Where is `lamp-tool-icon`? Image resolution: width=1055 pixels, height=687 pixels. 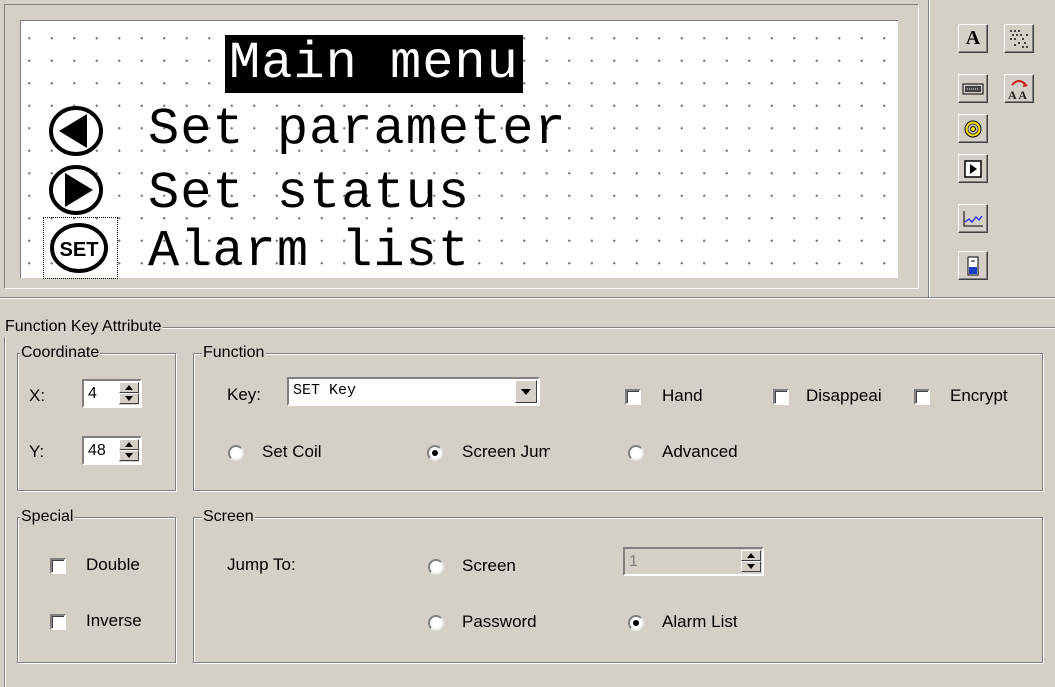
lamp-tool-icon is located at coordinates (973, 128).